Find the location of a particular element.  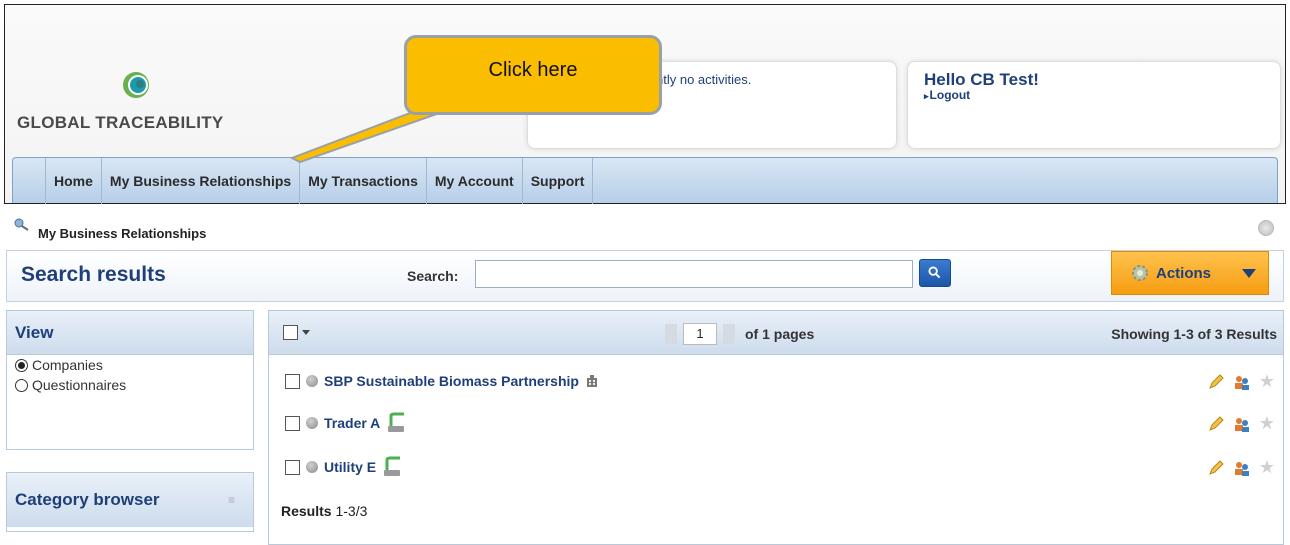

user-greeting: Hello CB Test! is located at coordinates (981, 79).